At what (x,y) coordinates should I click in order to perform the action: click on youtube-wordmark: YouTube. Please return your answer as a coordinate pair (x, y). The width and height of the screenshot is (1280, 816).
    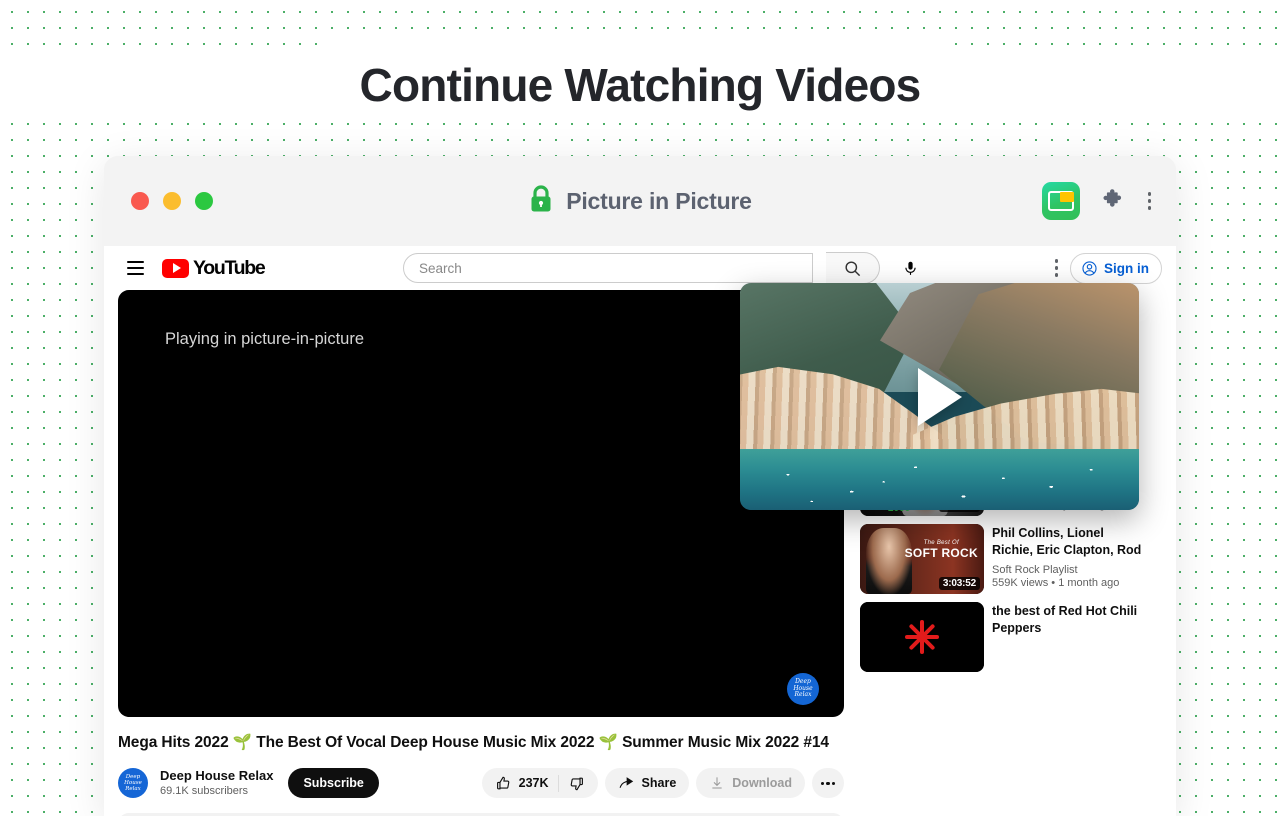
    Looking at the image, I should click on (229, 267).